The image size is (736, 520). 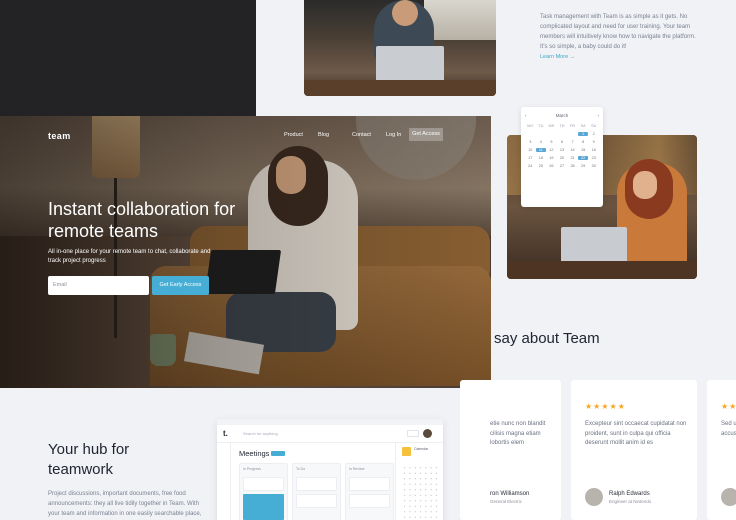 I want to click on testimonial-name: Ralph Edwards, so click(x=629, y=494).